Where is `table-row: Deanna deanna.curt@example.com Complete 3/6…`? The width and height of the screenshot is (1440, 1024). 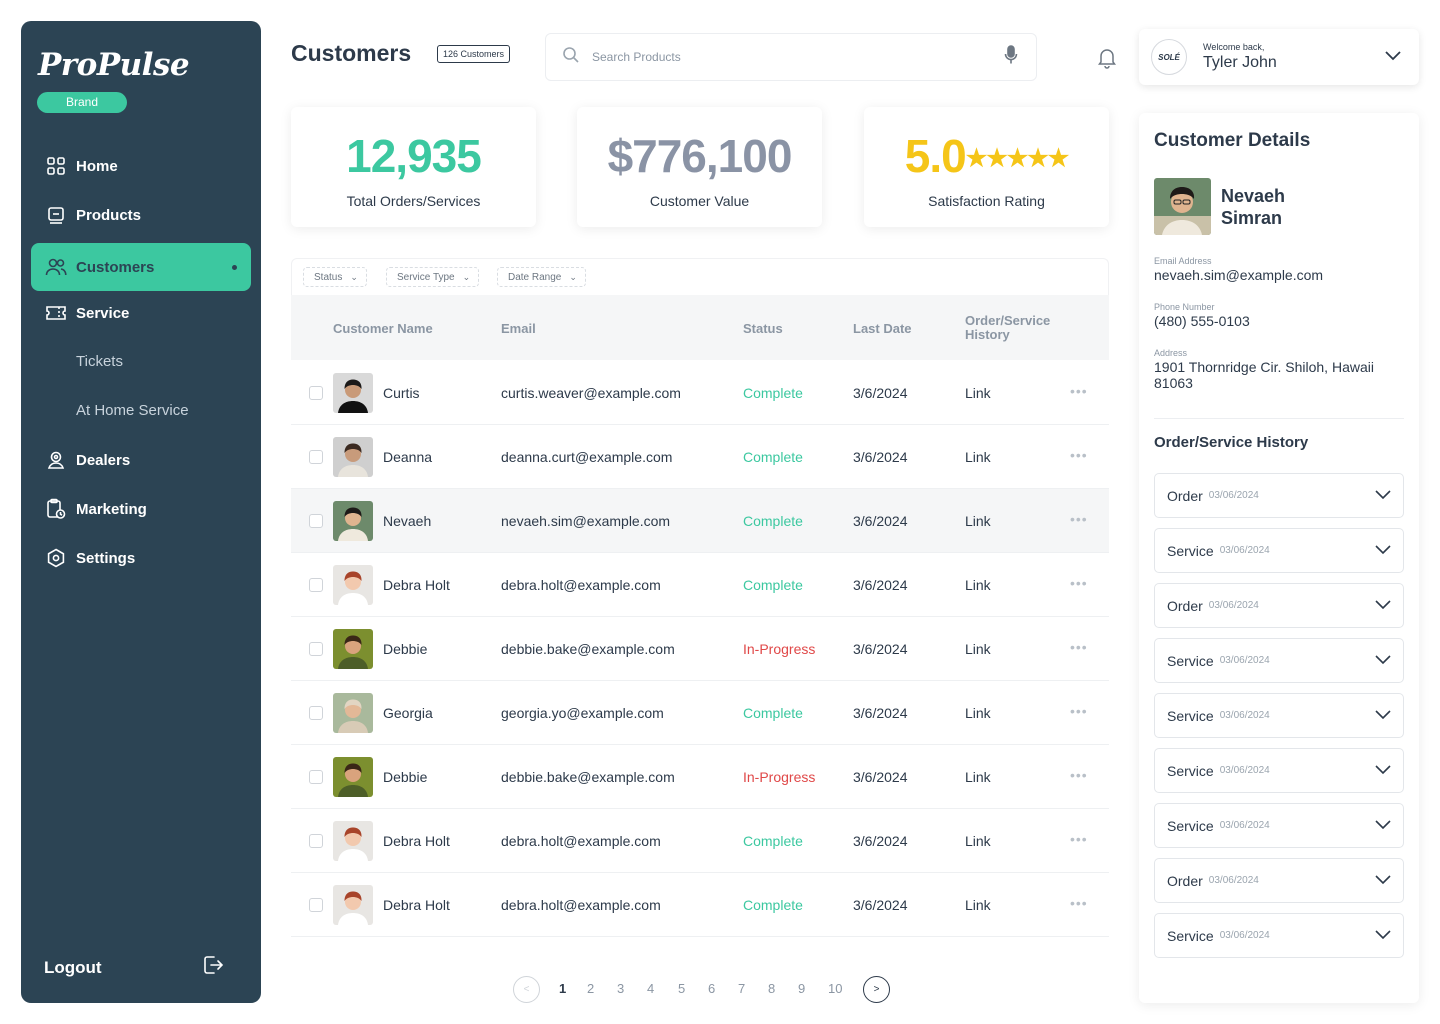
table-row: Deanna deanna.curt@example.com Complete 3/6… is located at coordinates (700, 457).